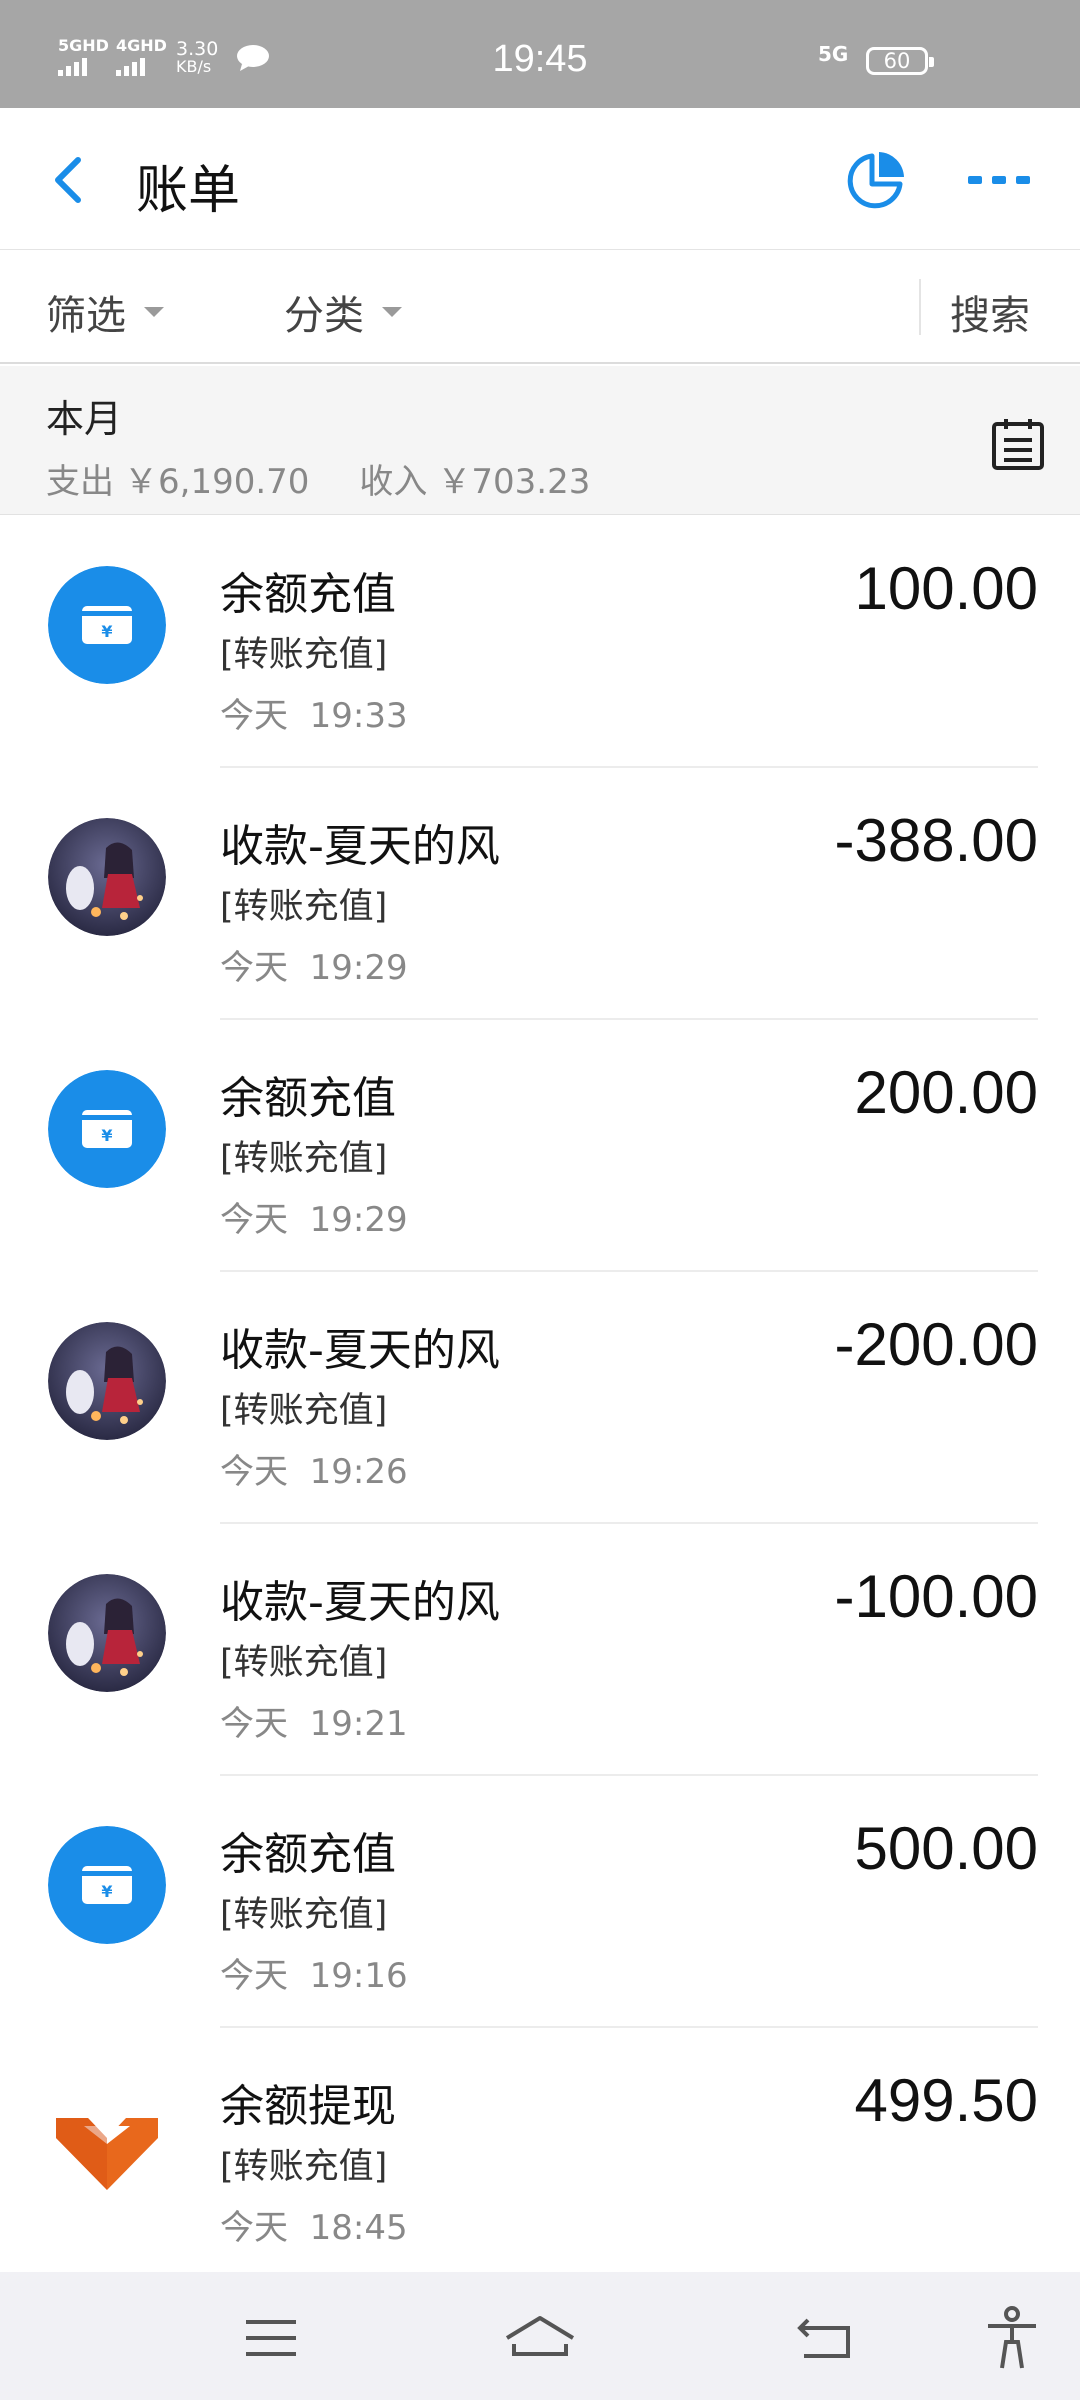  Describe the element at coordinates (990, 312) in the screenshot. I see `search-button: 搜索` at that location.